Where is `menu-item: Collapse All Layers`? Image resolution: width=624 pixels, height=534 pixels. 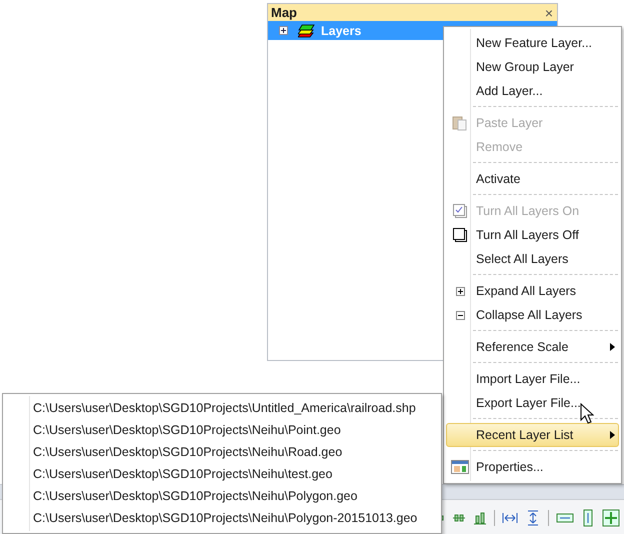
menu-item: Collapse All Layers is located at coordinates (532, 315).